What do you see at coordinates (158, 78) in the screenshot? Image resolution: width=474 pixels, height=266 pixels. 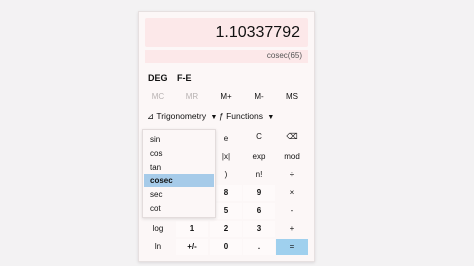 I see `angle-mode-button: DEG` at bounding box center [158, 78].